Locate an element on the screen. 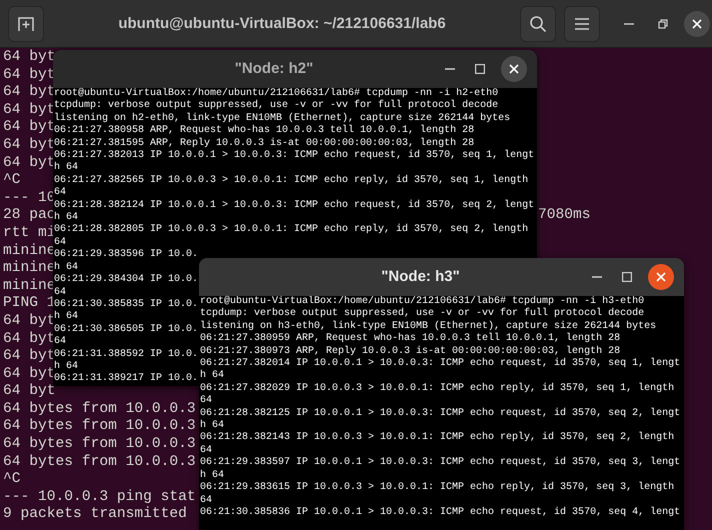 The width and height of the screenshot is (712, 530). terminal-line: 06:21:30.385835 IP 10.0. is located at coordinates (126, 304).